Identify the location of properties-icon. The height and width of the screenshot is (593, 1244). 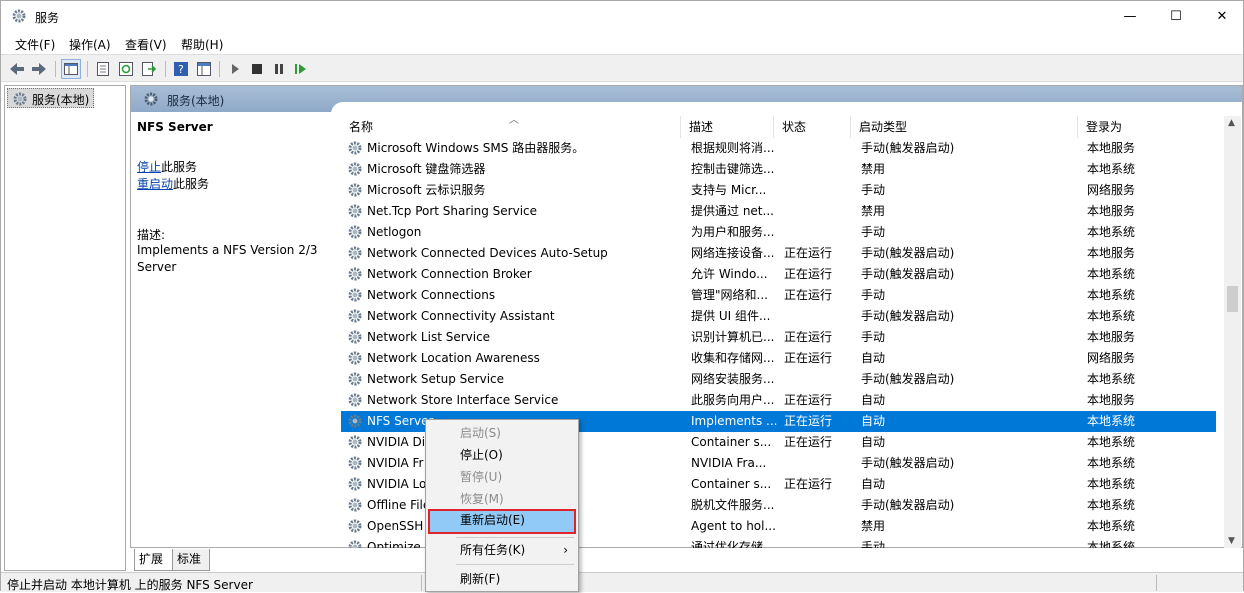
(103, 69).